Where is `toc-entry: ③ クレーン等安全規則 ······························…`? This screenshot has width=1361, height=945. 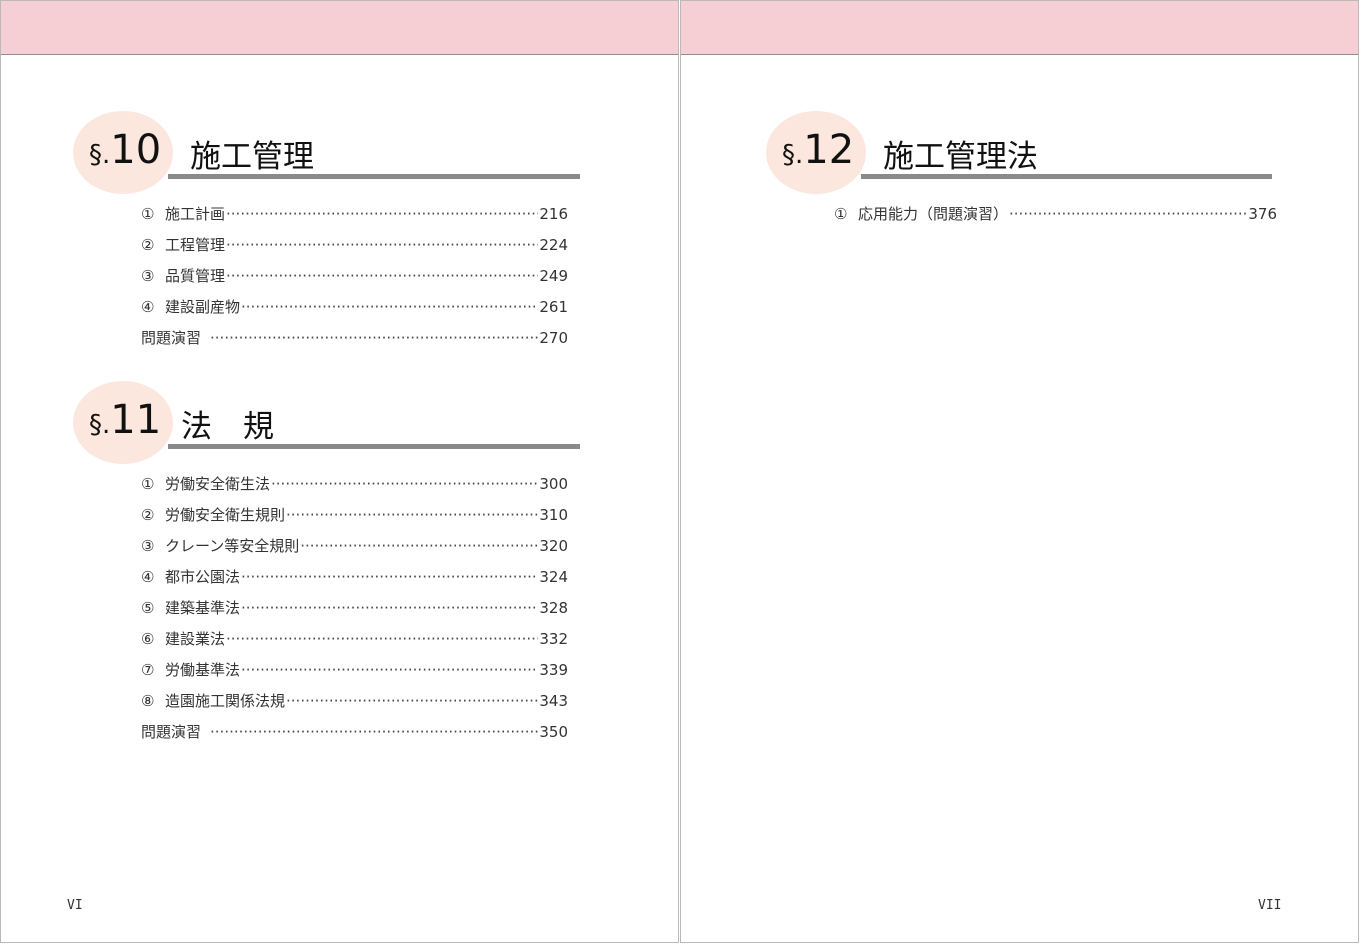 toc-entry: ③ クレーン等安全規則 ······························… is located at coordinates (354, 552).